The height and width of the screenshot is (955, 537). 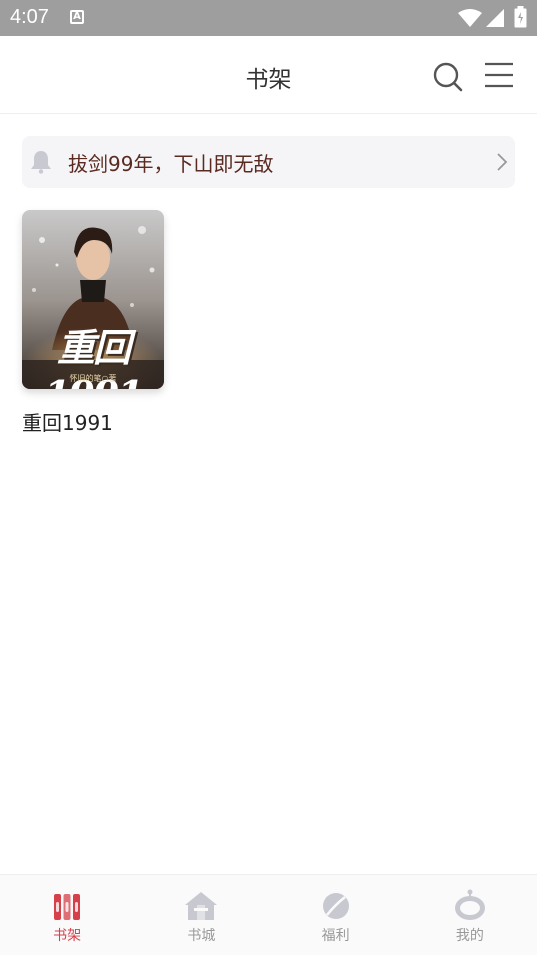 I want to click on menu-icon, so click(x=499, y=77).